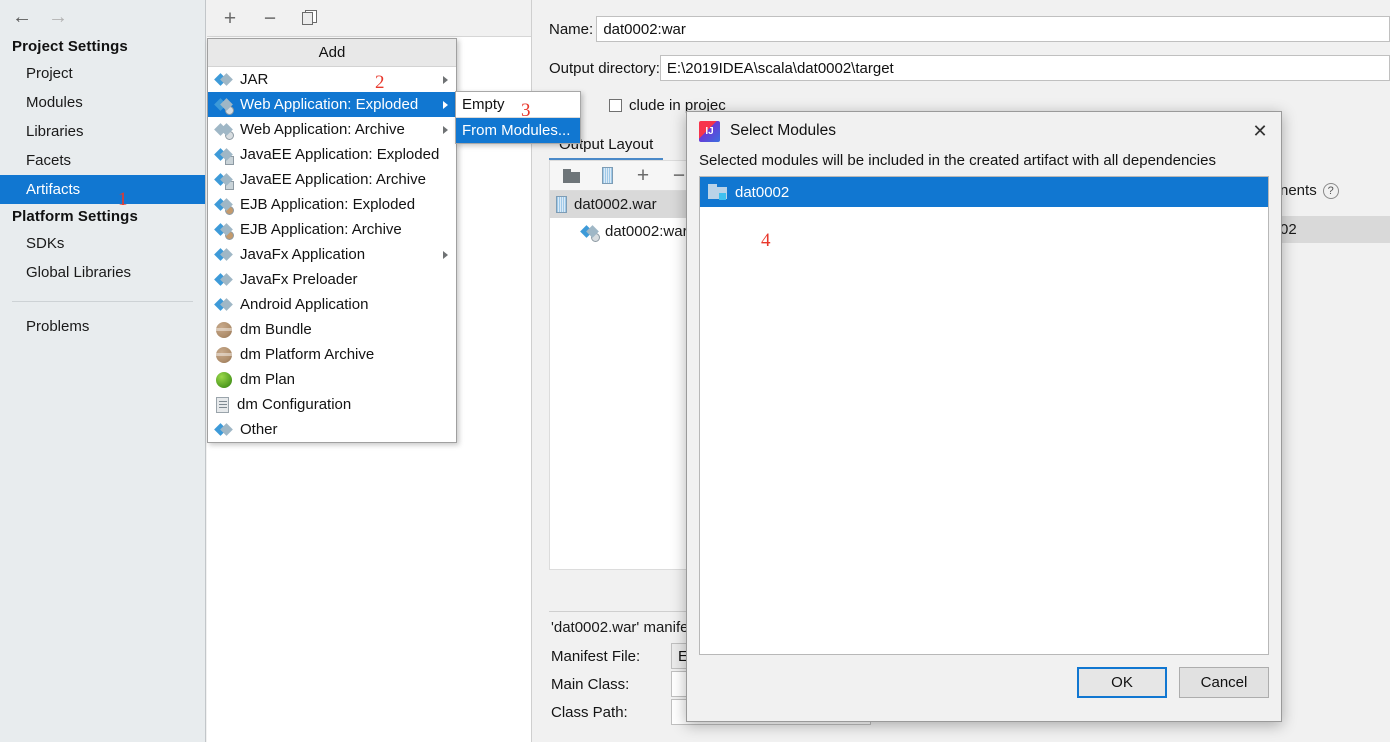 The height and width of the screenshot is (742, 1390). What do you see at coordinates (102, 326) in the screenshot?
I see `sidebar-item-problems: Problems` at bounding box center [102, 326].